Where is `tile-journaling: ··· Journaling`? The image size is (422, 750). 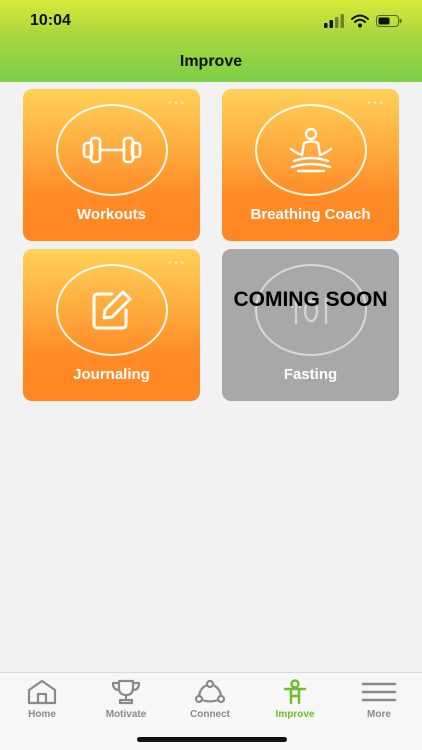 tile-journaling: ··· Journaling is located at coordinates (111, 325).